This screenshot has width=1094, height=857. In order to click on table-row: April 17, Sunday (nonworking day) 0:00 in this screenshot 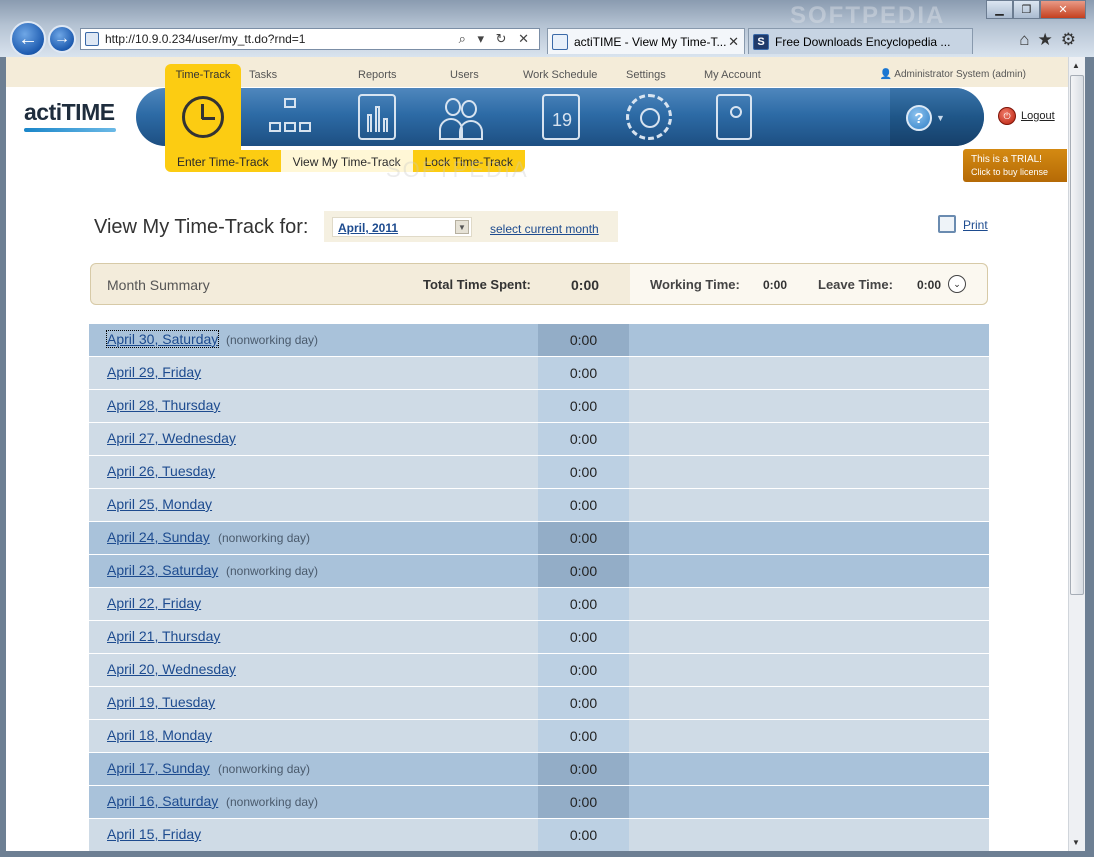, I will do `click(539, 769)`.